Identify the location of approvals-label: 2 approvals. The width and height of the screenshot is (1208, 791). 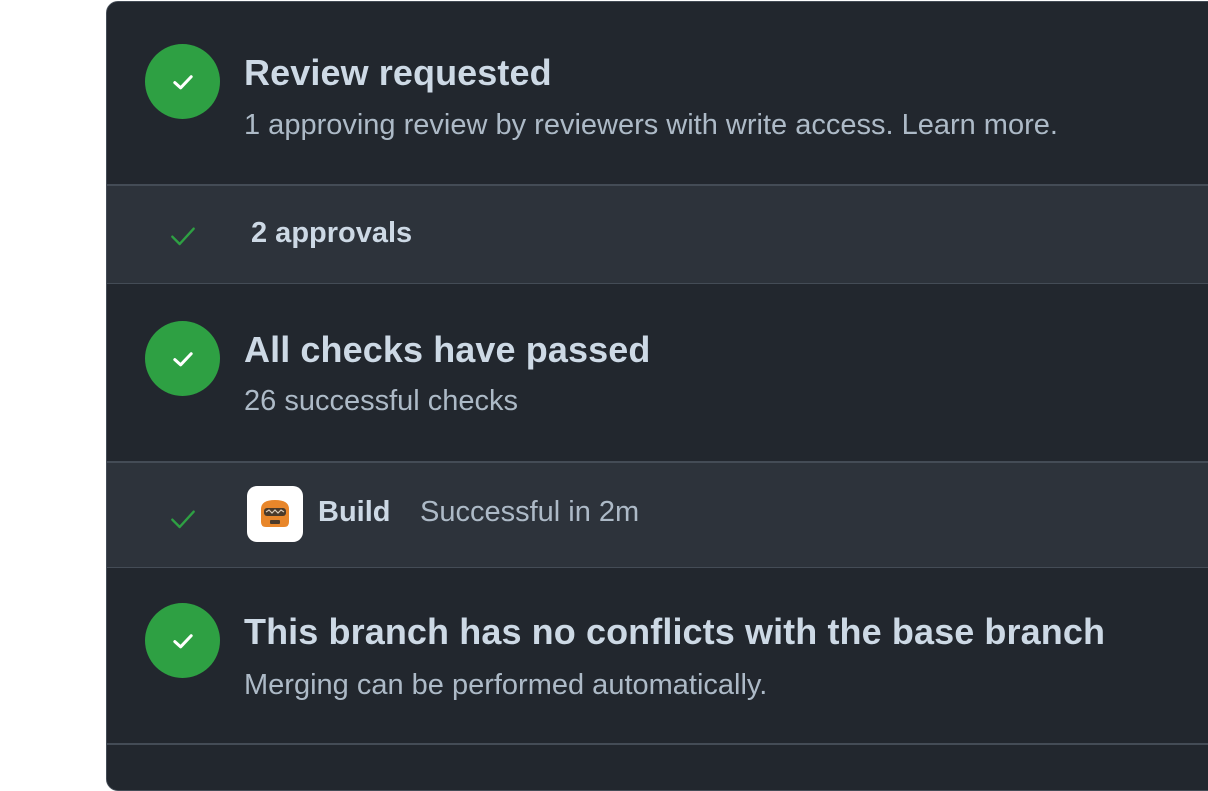
(331, 233).